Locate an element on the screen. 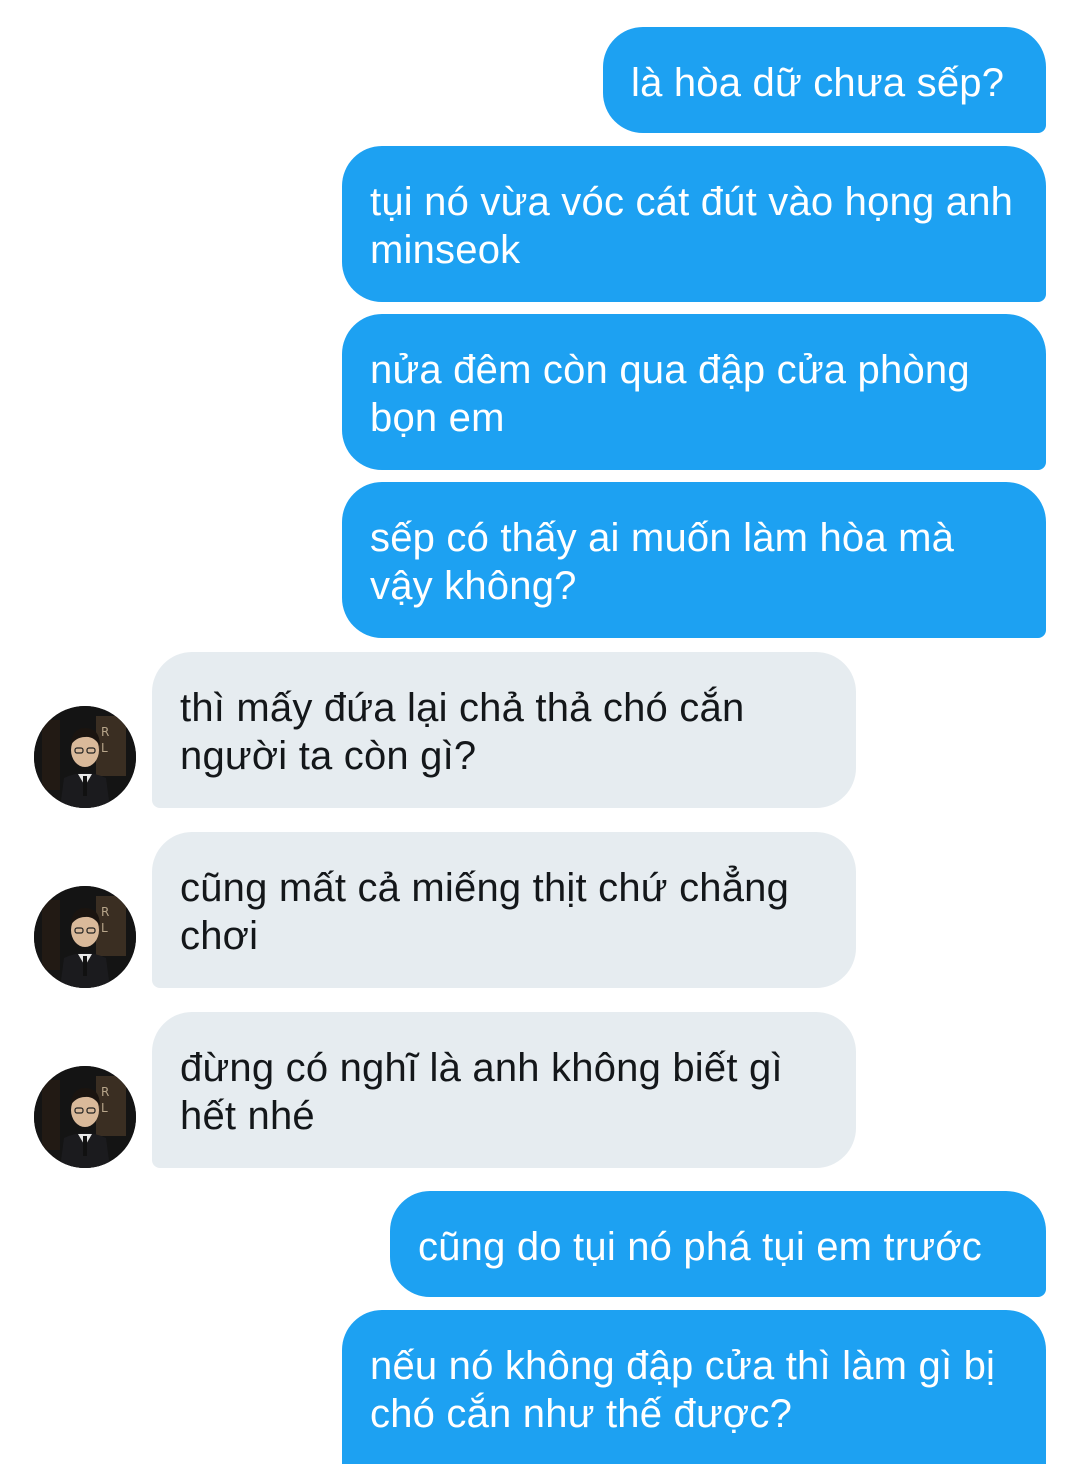 The width and height of the screenshot is (1080, 1464). sent-message-bubble: cũng do tụi nó phá tụi em trước is located at coordinates (718, 1244).